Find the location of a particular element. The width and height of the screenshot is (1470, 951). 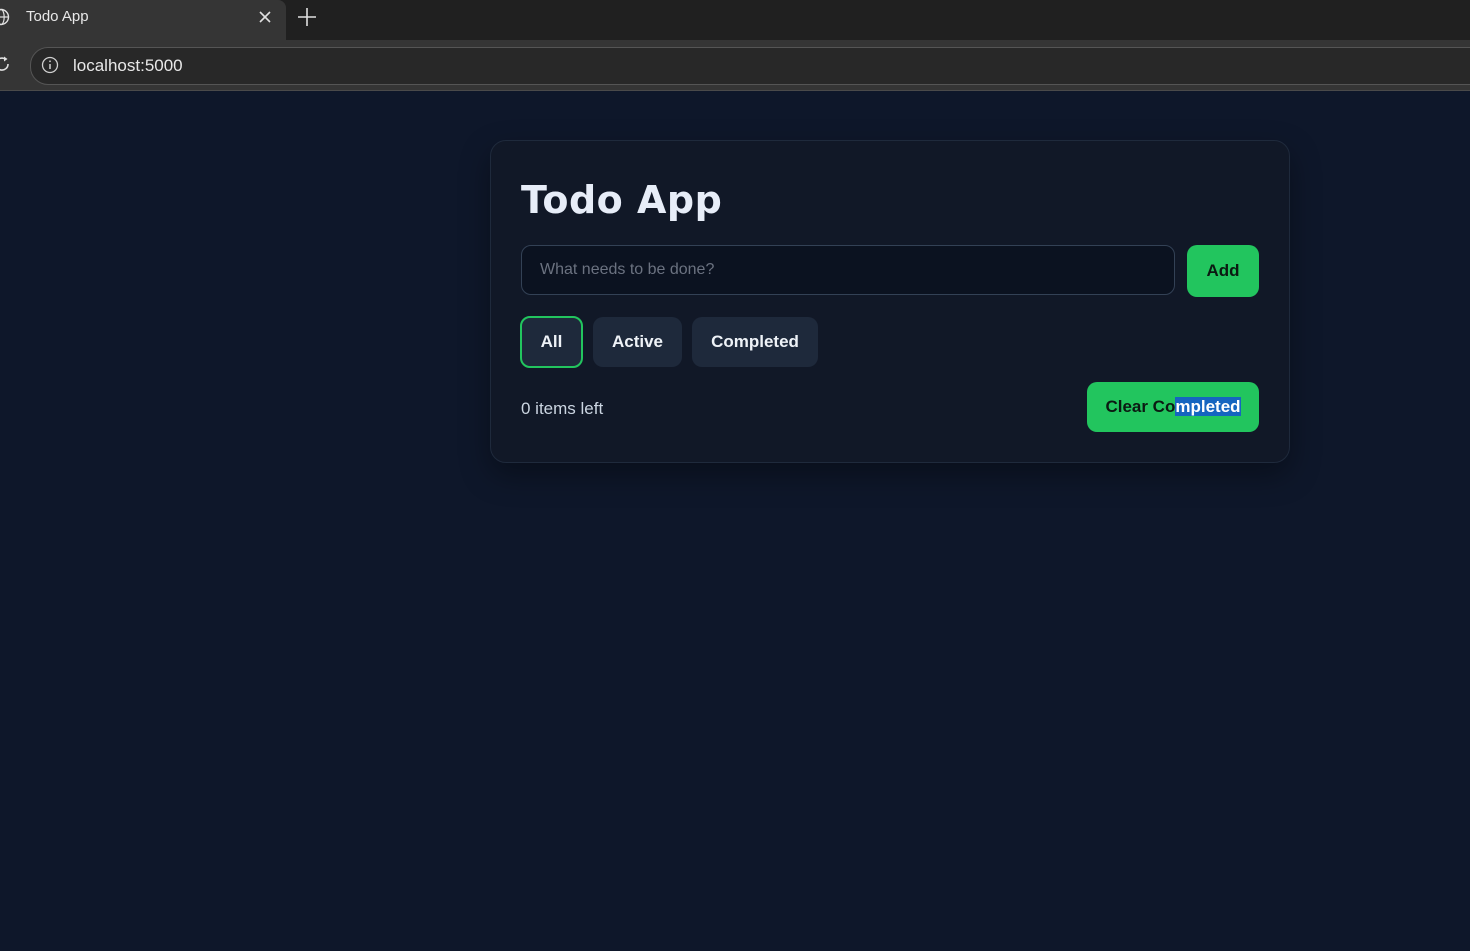

filter-completed-button: Completed is located at coordinates (755, 342).